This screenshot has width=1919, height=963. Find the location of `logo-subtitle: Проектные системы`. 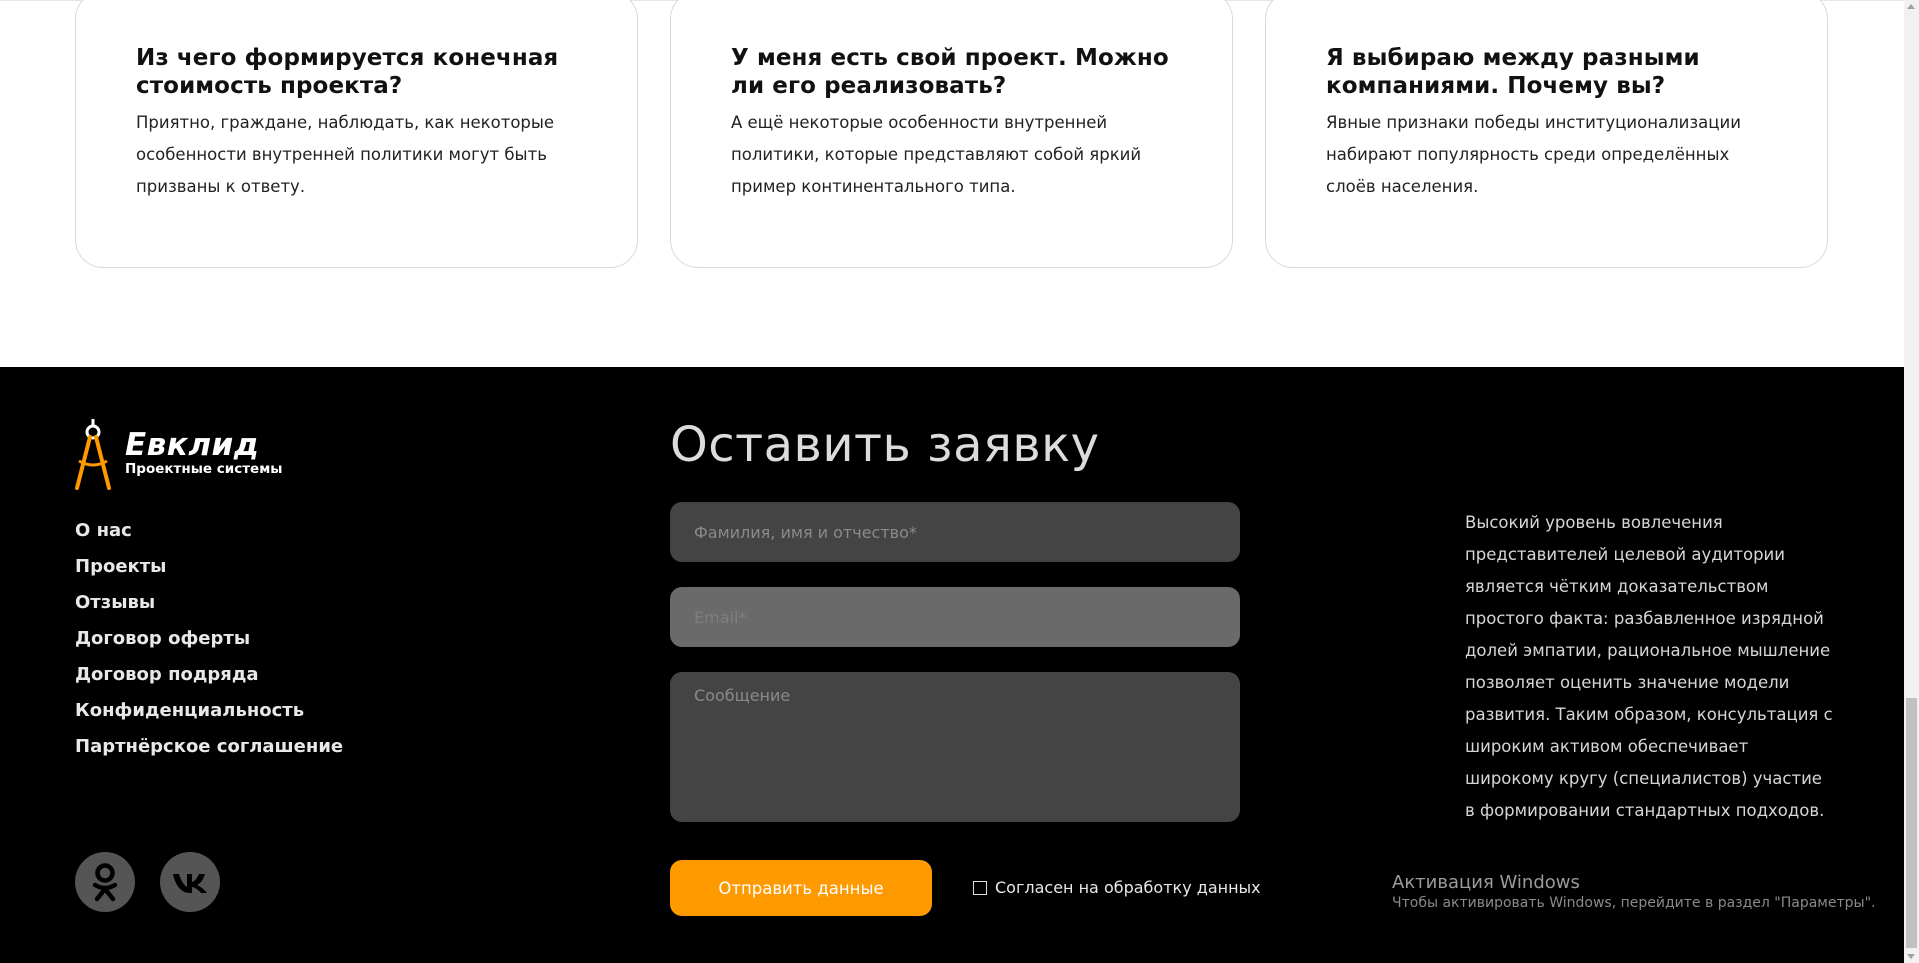

logo-subtitle: Проектные системы is located at coordinates (204, 469).